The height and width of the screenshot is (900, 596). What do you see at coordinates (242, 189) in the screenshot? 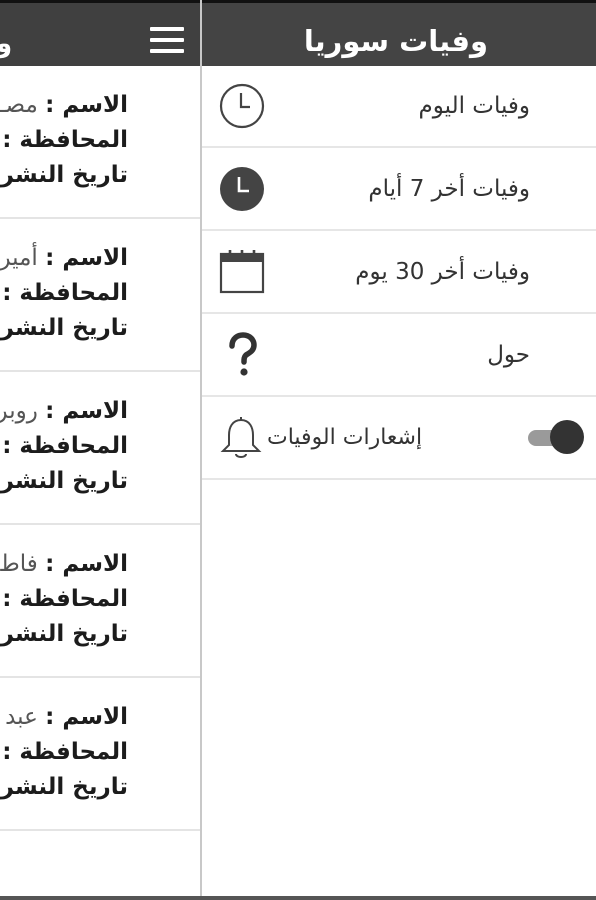
I see `clock-filled-icon` at bounding box center [242, 189].